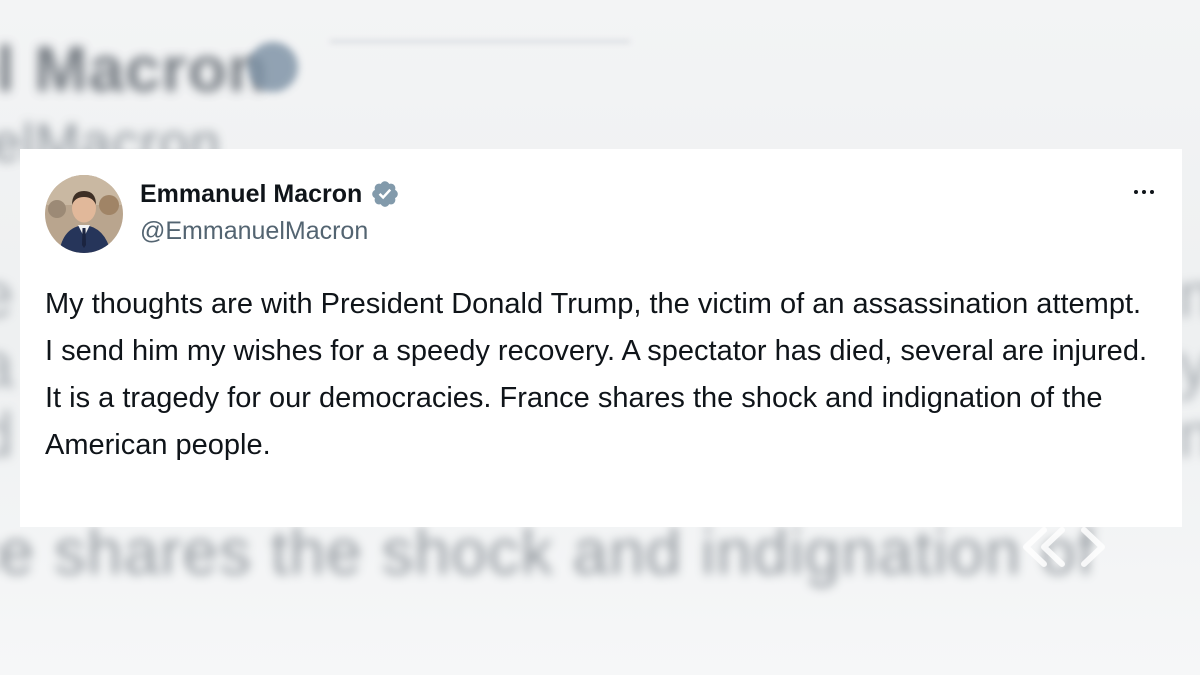  Describe the element at coordinates (7, 435) in the screenshot. I see `blurred-edge-text: d` at that location.